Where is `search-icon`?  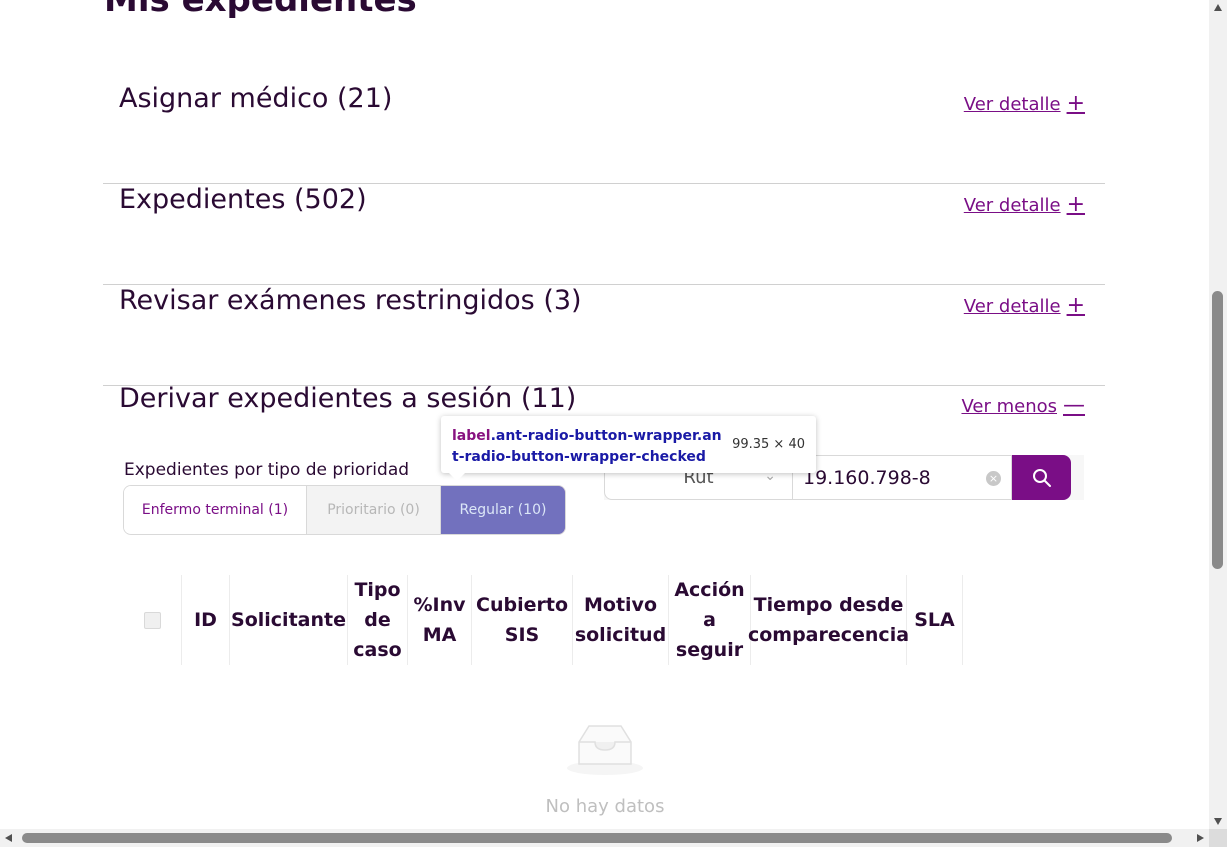
search-icon is located at coordinates (1041, 477).